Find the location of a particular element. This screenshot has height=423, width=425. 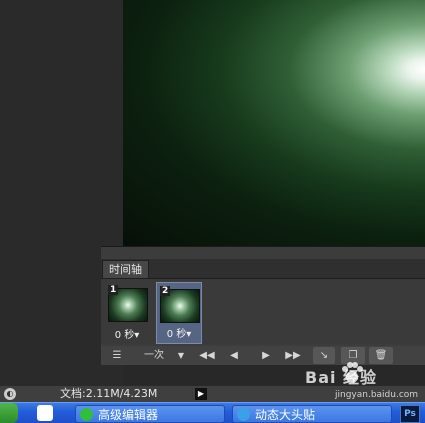

baidu-watermark: Bai 经验 jingyan.baidu.com is located at coordinates (365, 381).